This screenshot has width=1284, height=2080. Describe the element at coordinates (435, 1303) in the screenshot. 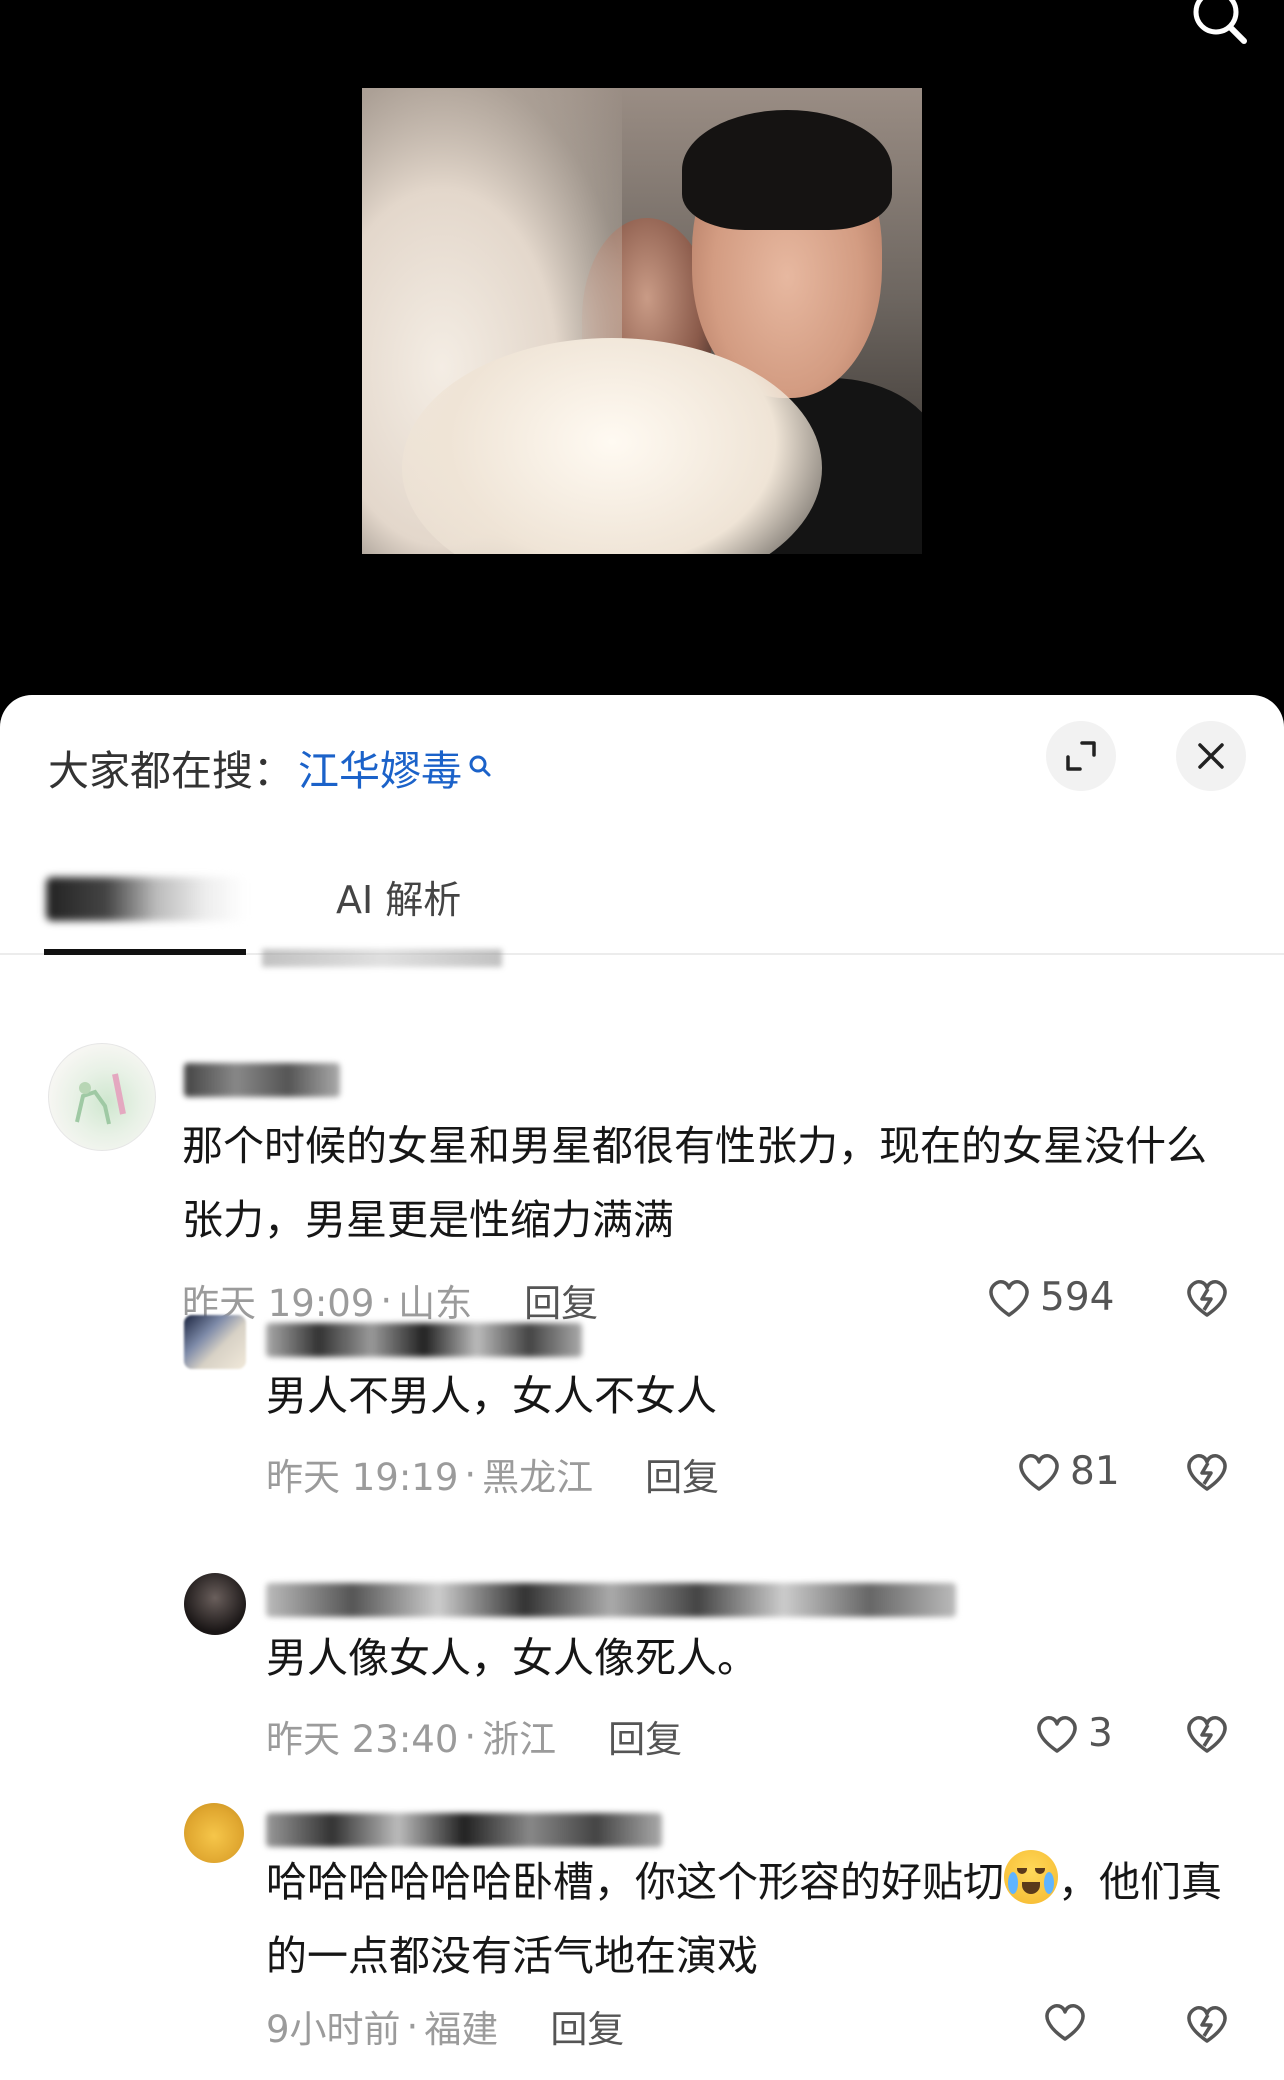

I see `comment-location: 山东` at that location.